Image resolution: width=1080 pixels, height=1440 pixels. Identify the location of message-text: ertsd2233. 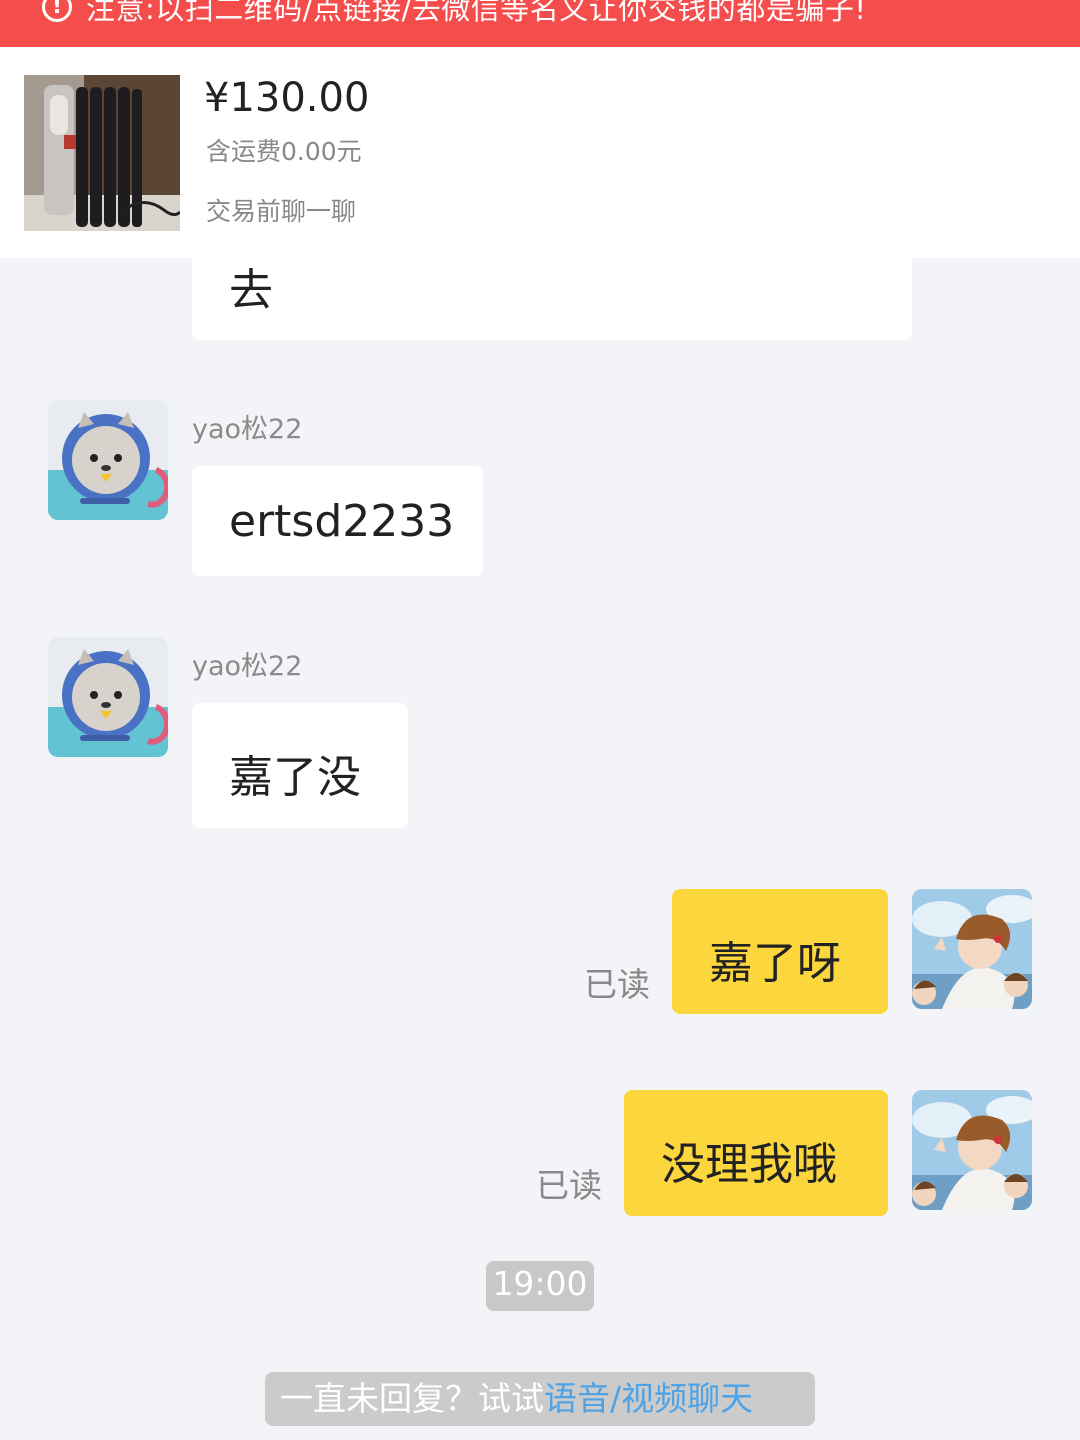
(342, 521).